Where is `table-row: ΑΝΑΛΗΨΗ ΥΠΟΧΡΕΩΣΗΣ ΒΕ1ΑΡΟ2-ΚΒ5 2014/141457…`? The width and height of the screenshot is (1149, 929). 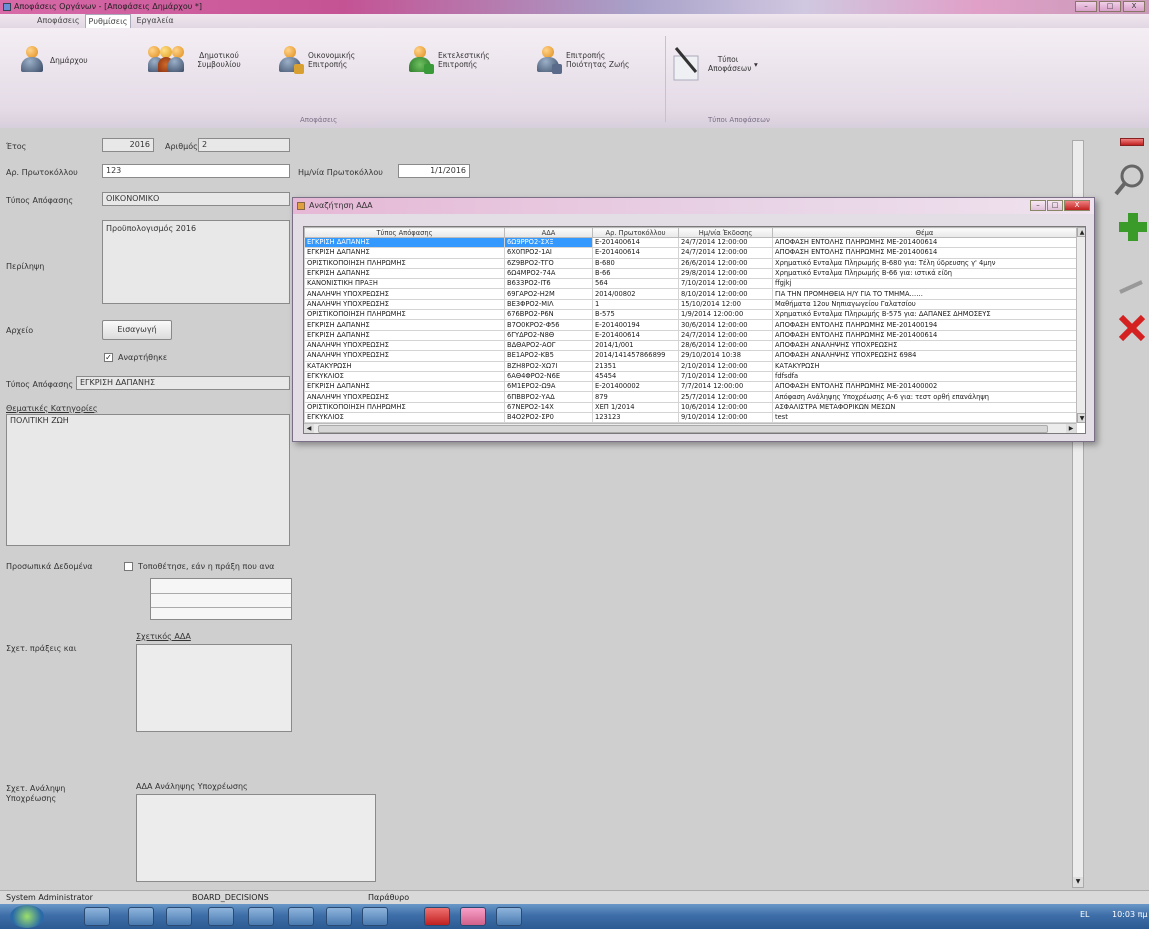 table-row: ΑΝΑΛΗΨΗ ΥΠΟΧΡΕΩΣΗΣ ΒΕ1ΑΡΟ2-ΚΒ5 2014/141457… is located at coordinates (690, 356).